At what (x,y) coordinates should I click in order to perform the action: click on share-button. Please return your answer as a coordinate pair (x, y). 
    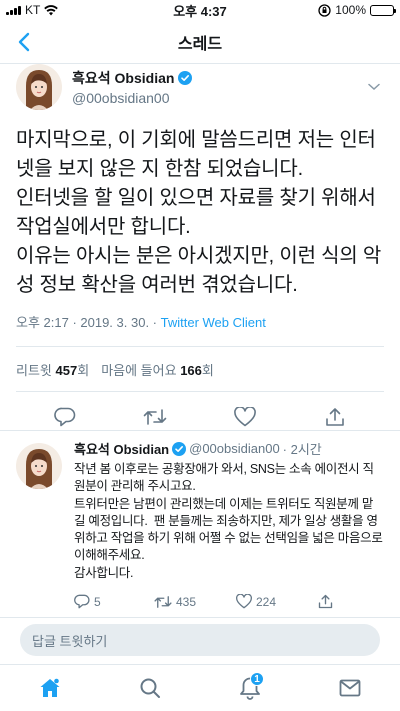
    Looking at the image, I should click on (335, 417).